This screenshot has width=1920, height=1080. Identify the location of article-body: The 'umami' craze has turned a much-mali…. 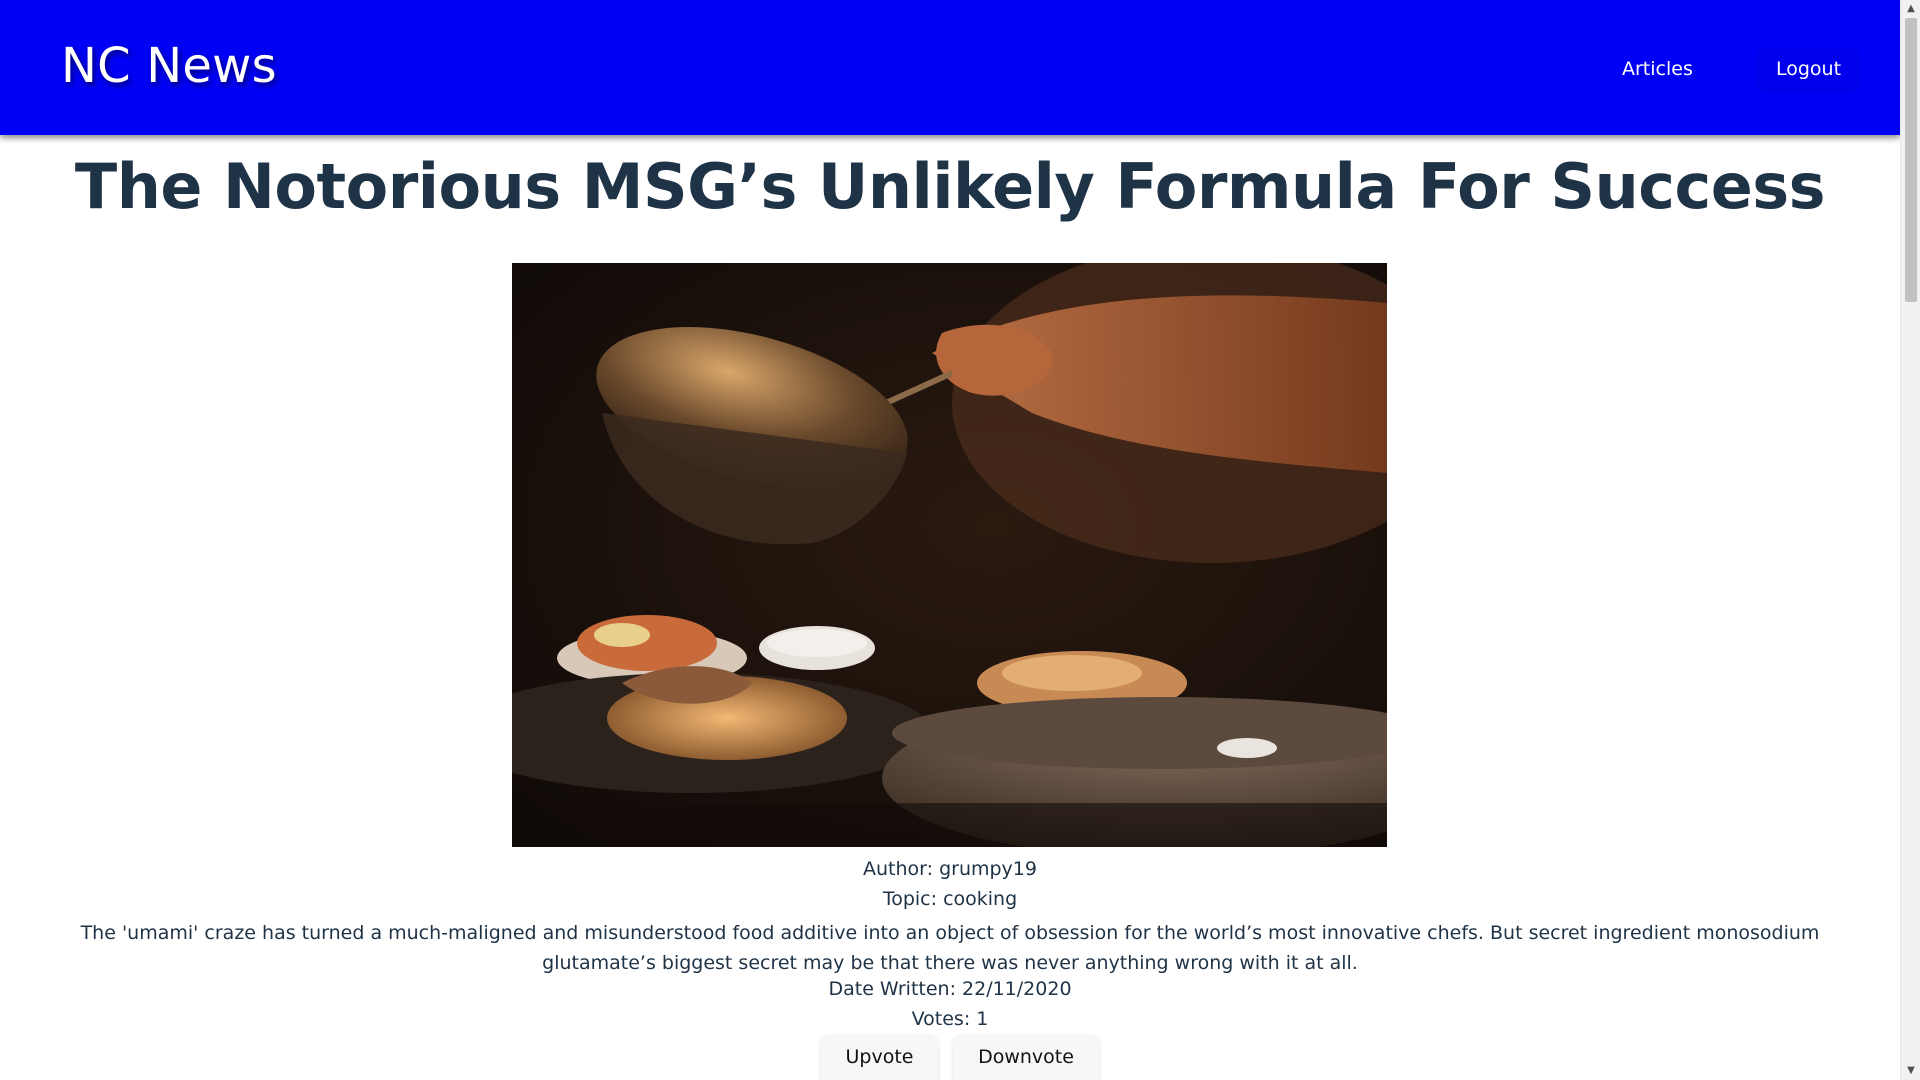
(950, 948).